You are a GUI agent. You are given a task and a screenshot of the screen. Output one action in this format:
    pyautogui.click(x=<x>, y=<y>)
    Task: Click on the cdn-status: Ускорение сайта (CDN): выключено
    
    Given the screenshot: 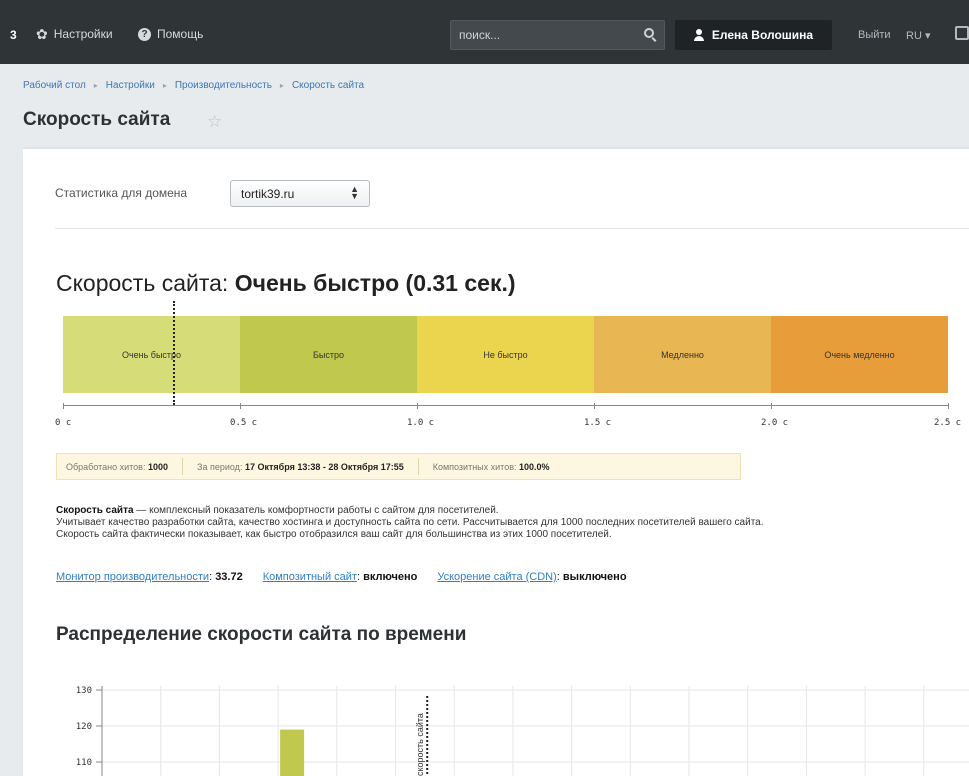 What is the action you would take?
    pyautogui.click(x=532, y=577)
    